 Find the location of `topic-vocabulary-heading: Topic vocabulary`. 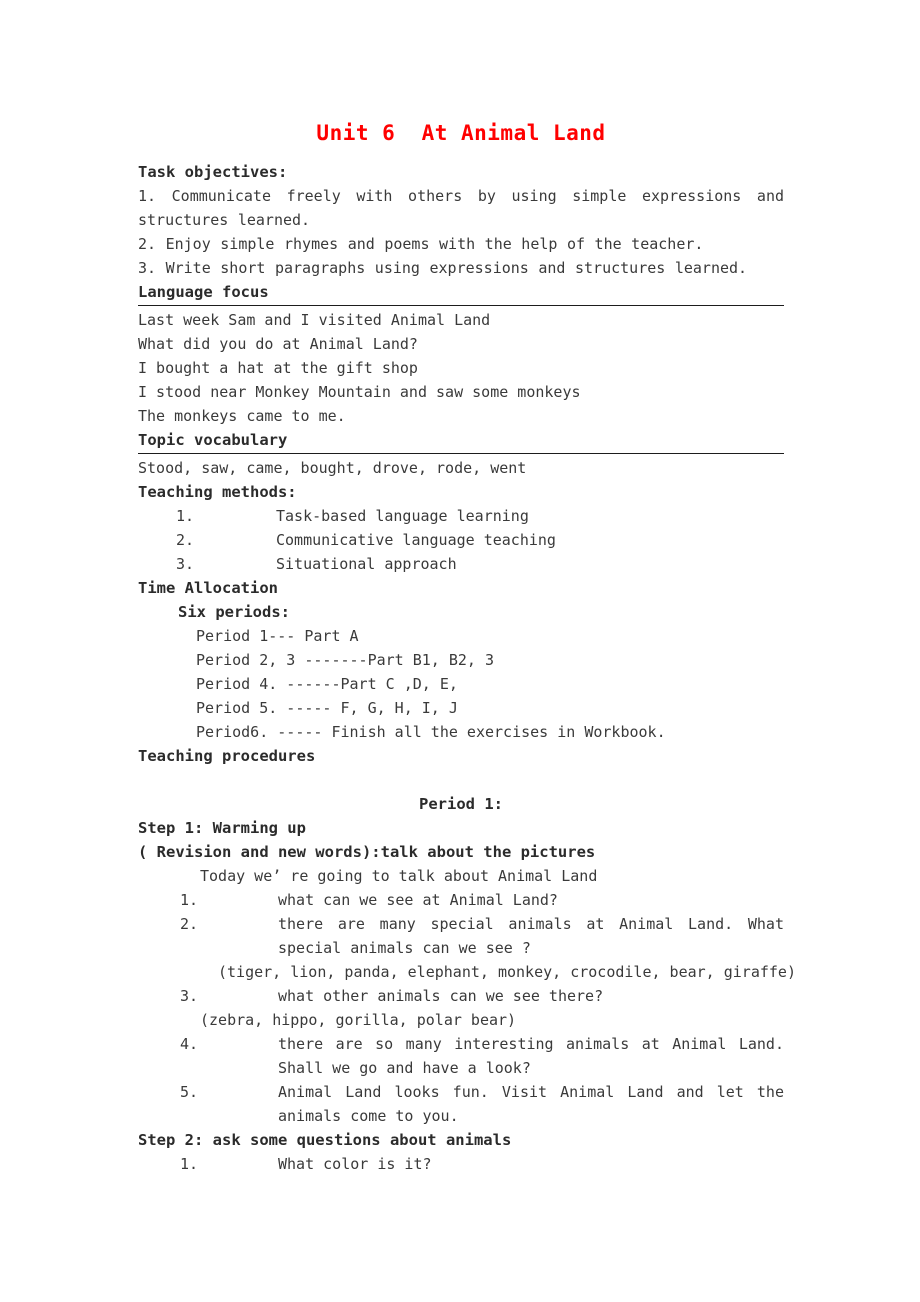

topic-vocabulary-heading: Topic vocabulary is located at coordinates (213, 440).